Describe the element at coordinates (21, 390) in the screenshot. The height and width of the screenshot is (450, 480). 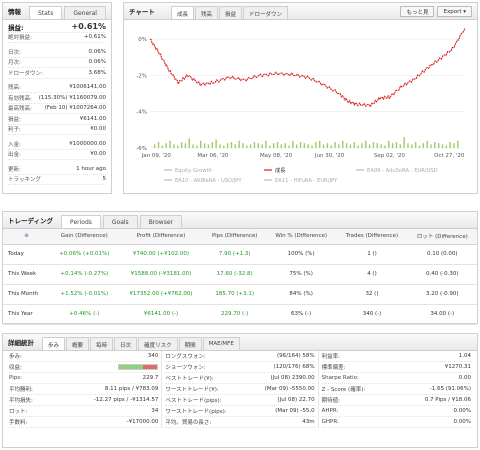
I see `stat-key: 平均勝利:` at that location.